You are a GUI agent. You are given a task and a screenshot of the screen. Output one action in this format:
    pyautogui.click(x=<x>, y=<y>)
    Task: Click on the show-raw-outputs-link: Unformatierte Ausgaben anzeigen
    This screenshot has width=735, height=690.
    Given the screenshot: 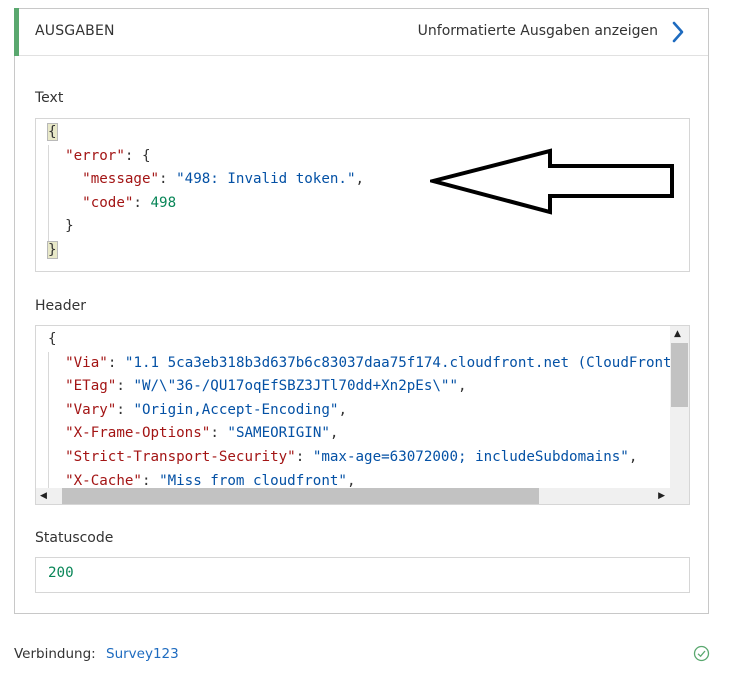 What is the action you would take?
    pyautogui.click(x=538, y=31)
    